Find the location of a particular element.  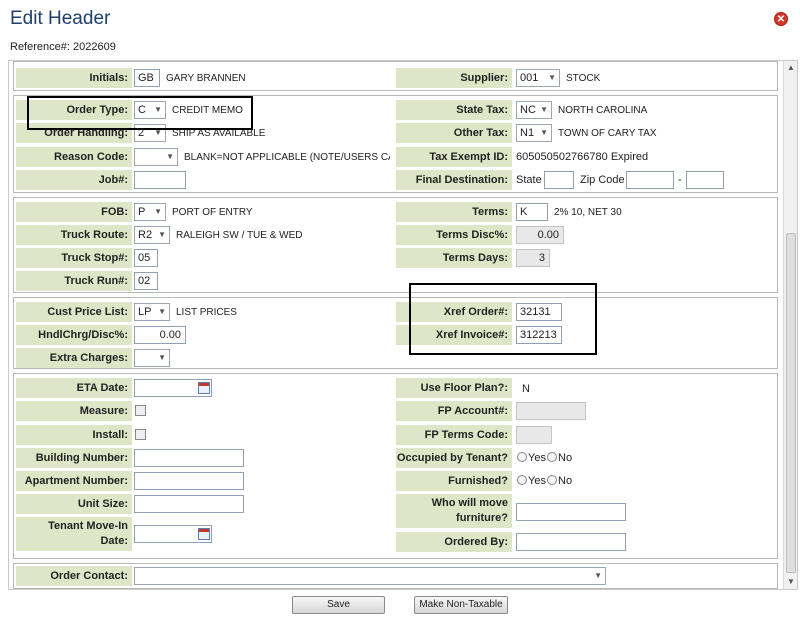

cust-price-list-select: LP ▼ is located at coordinates (152, 312).